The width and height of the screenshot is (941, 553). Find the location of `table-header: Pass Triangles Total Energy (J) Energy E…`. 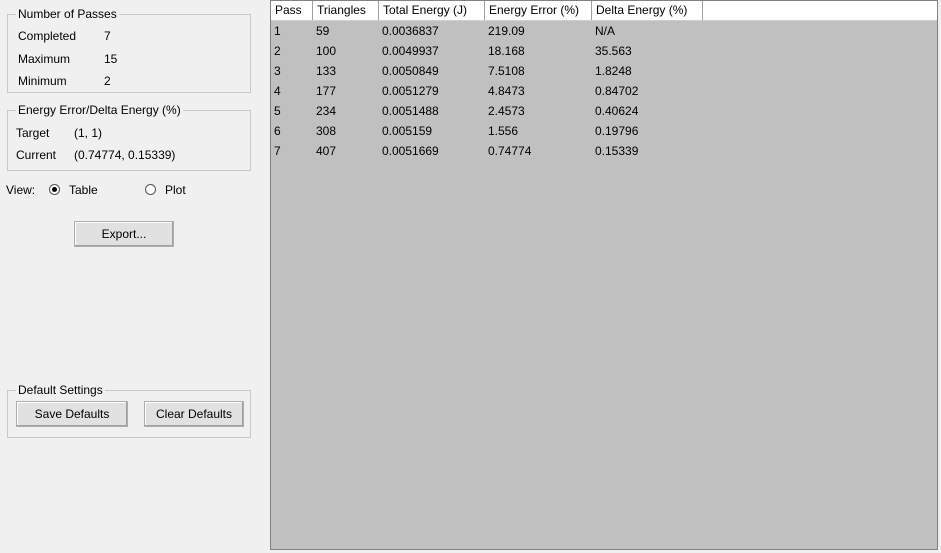

table-header: Pass Triangles Total Energy (J) Energy E… is located at coordinates (604, 11).